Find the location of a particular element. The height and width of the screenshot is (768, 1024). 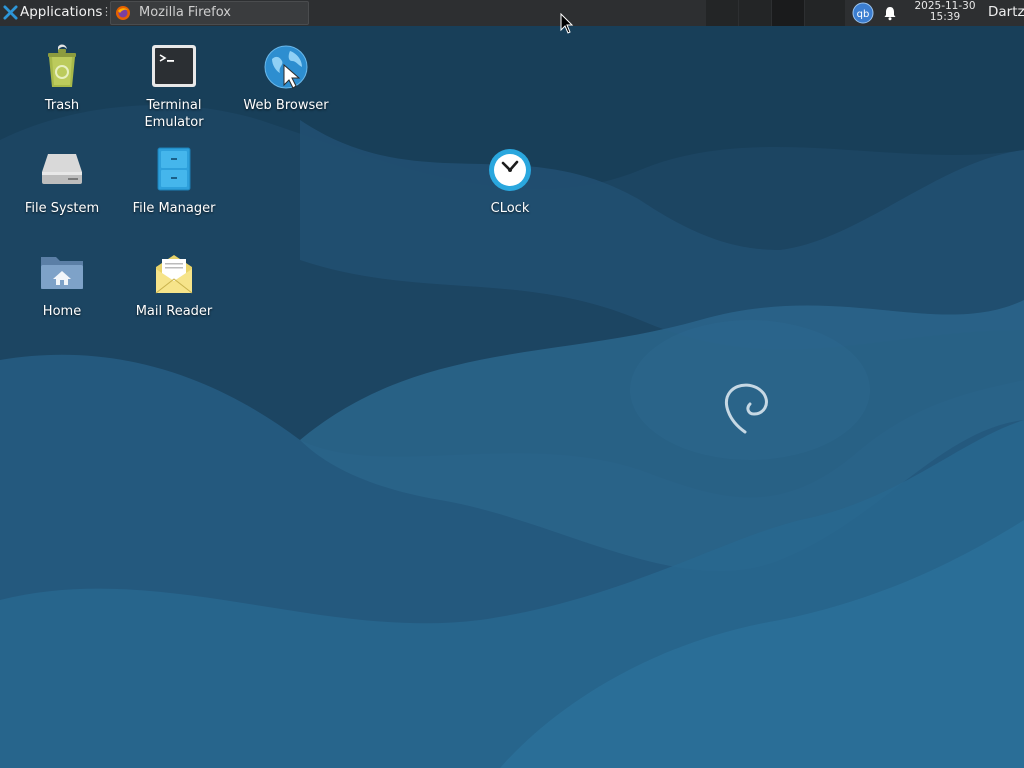

qbittorrent-icon: qb is located at coordinates (863, 13).